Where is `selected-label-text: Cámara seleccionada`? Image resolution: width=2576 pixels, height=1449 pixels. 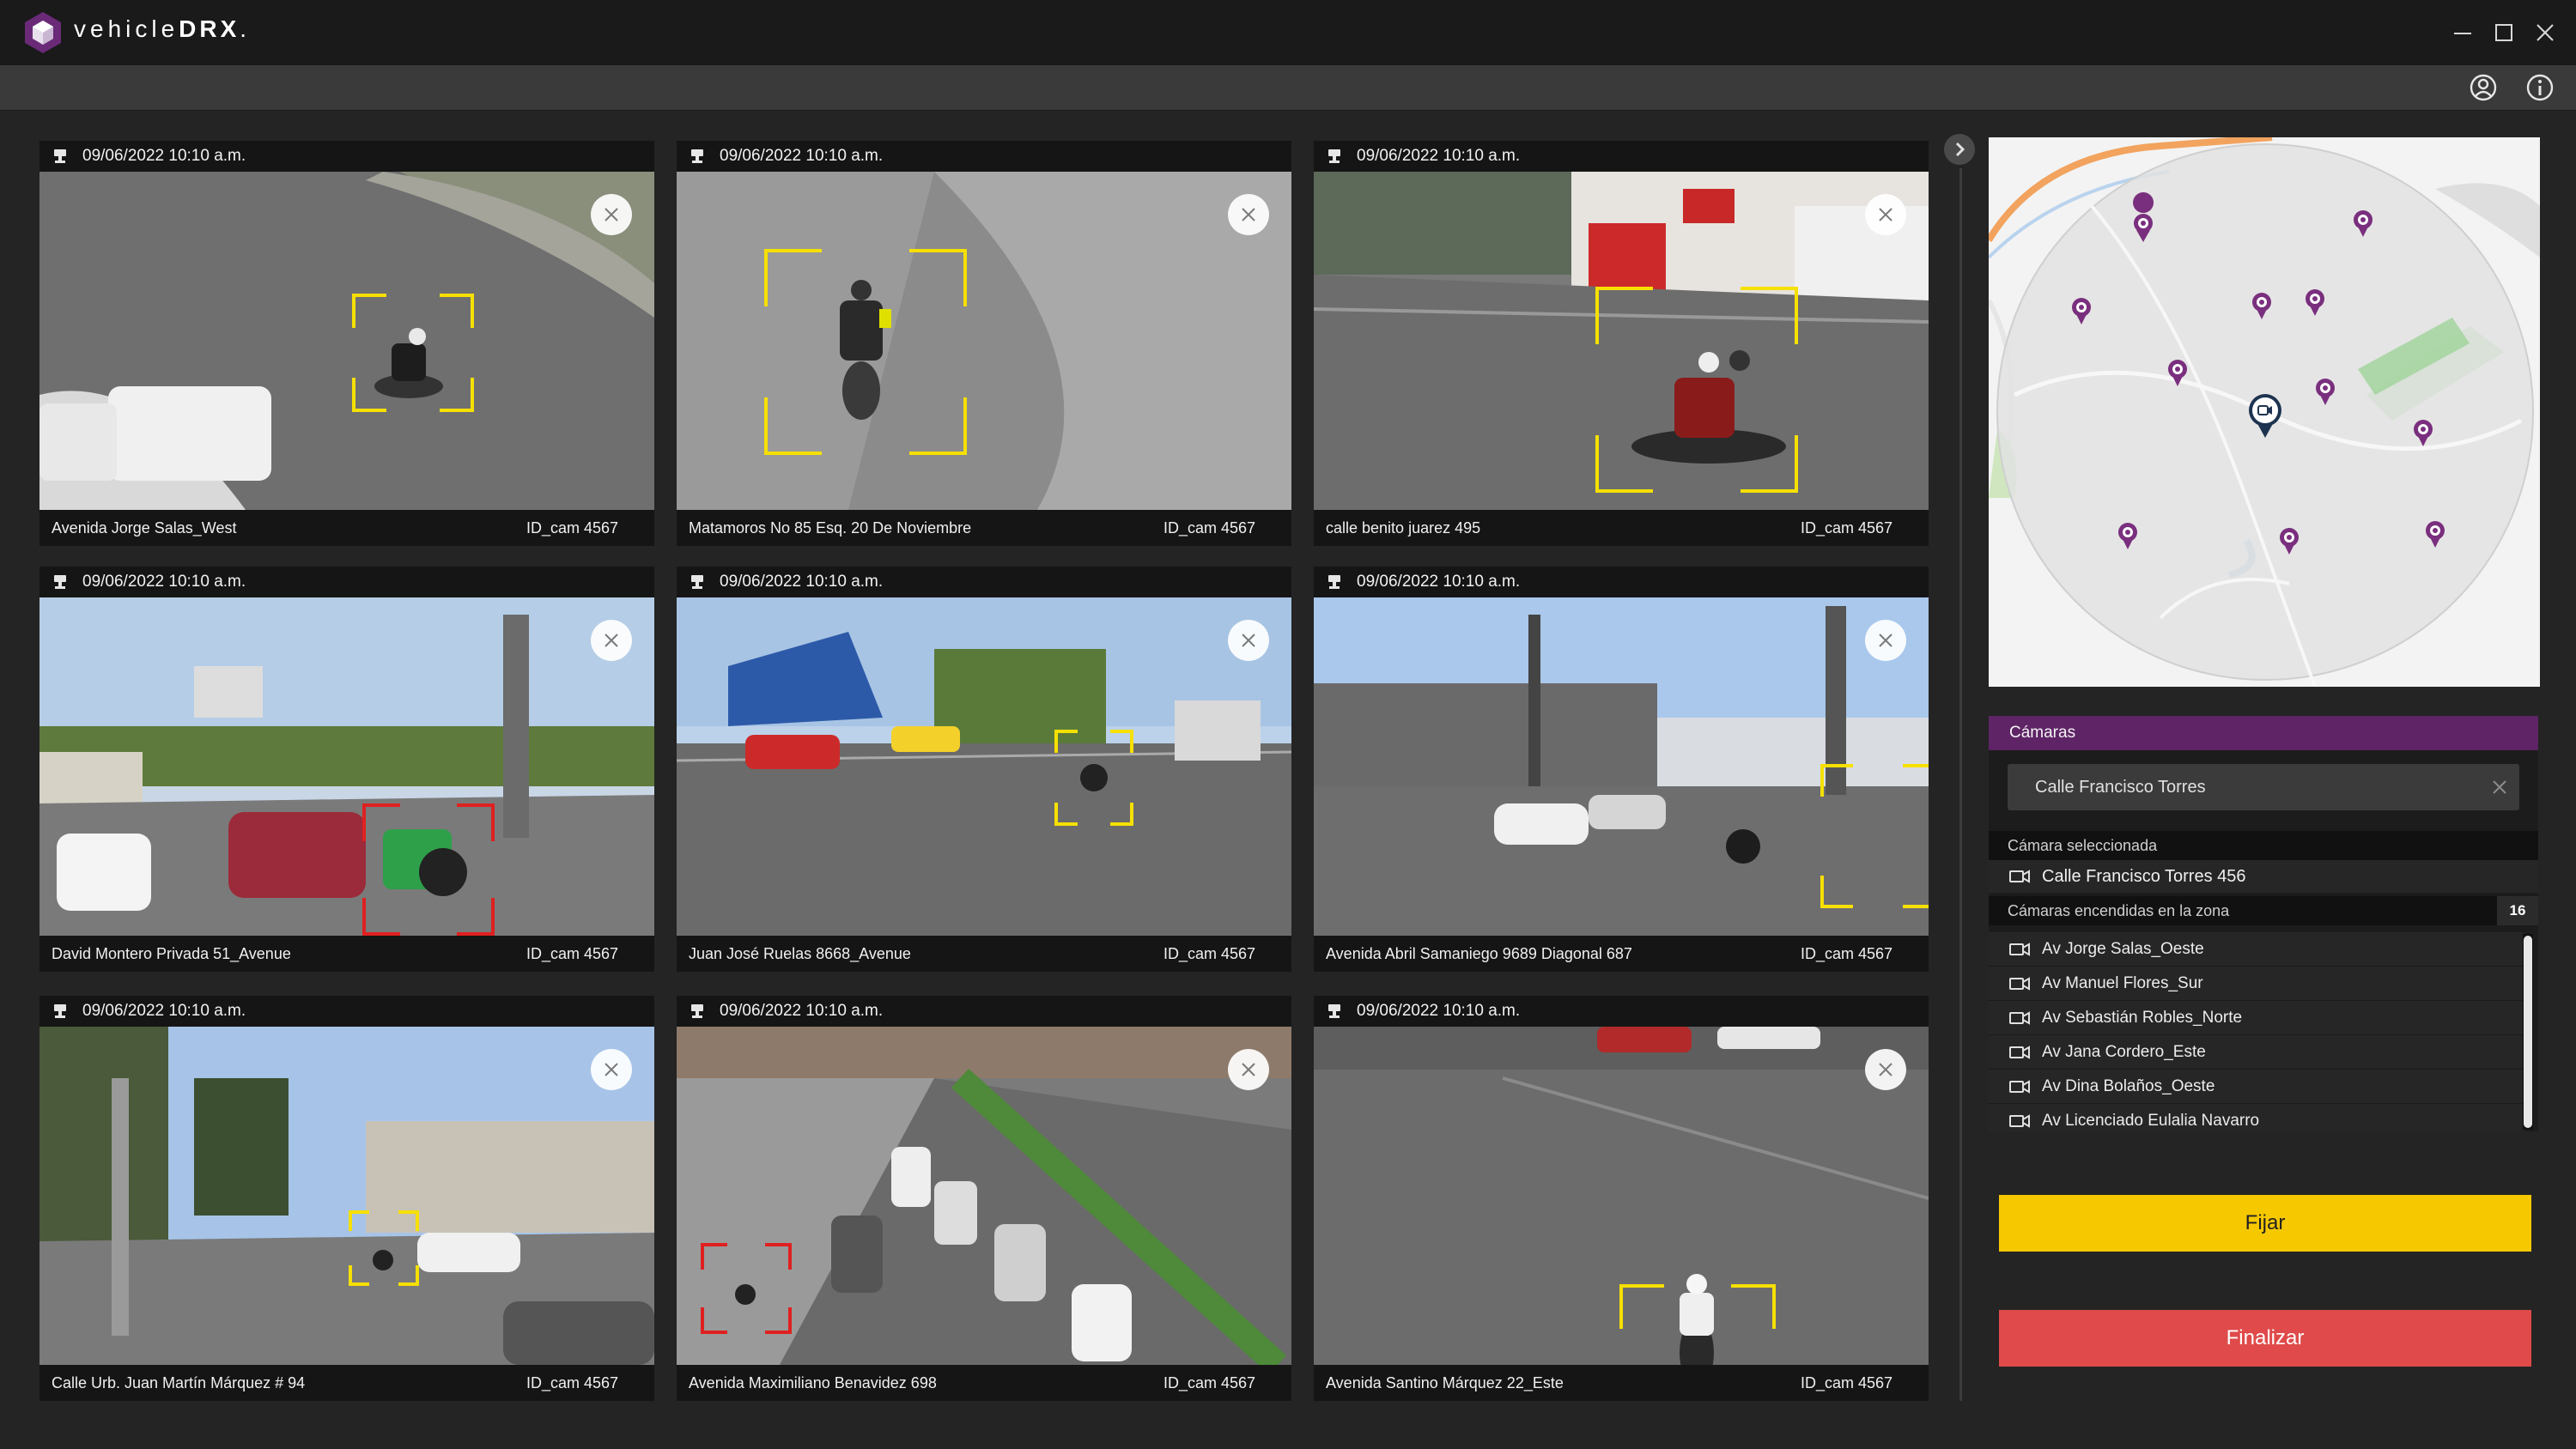
selected-label-text: Cámara seleccionada is located at coordinates (2083, 845).